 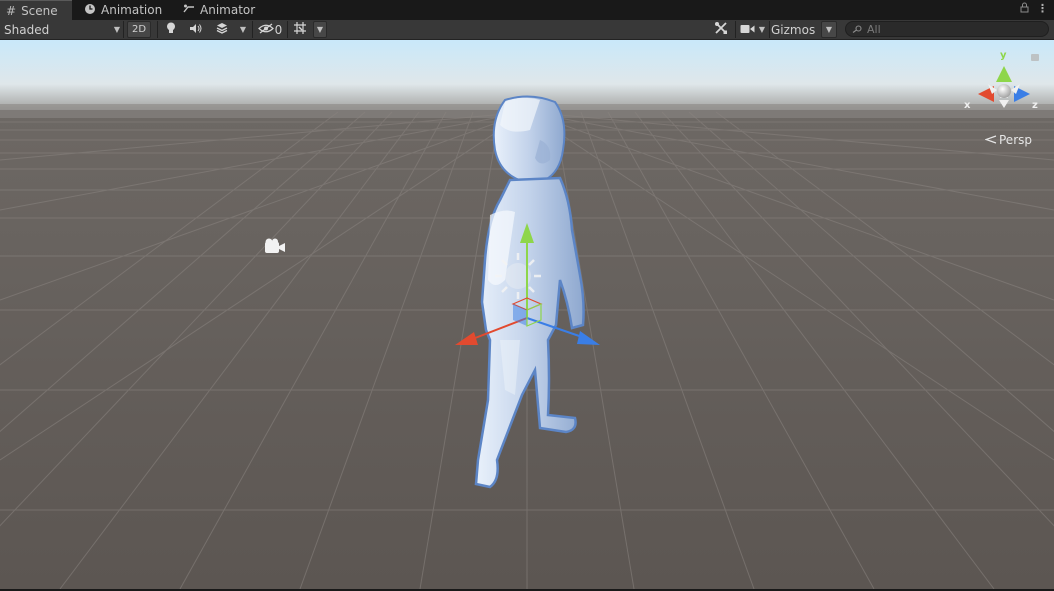 I want to click on grid-snap-icon, so click(x=300, y=29).